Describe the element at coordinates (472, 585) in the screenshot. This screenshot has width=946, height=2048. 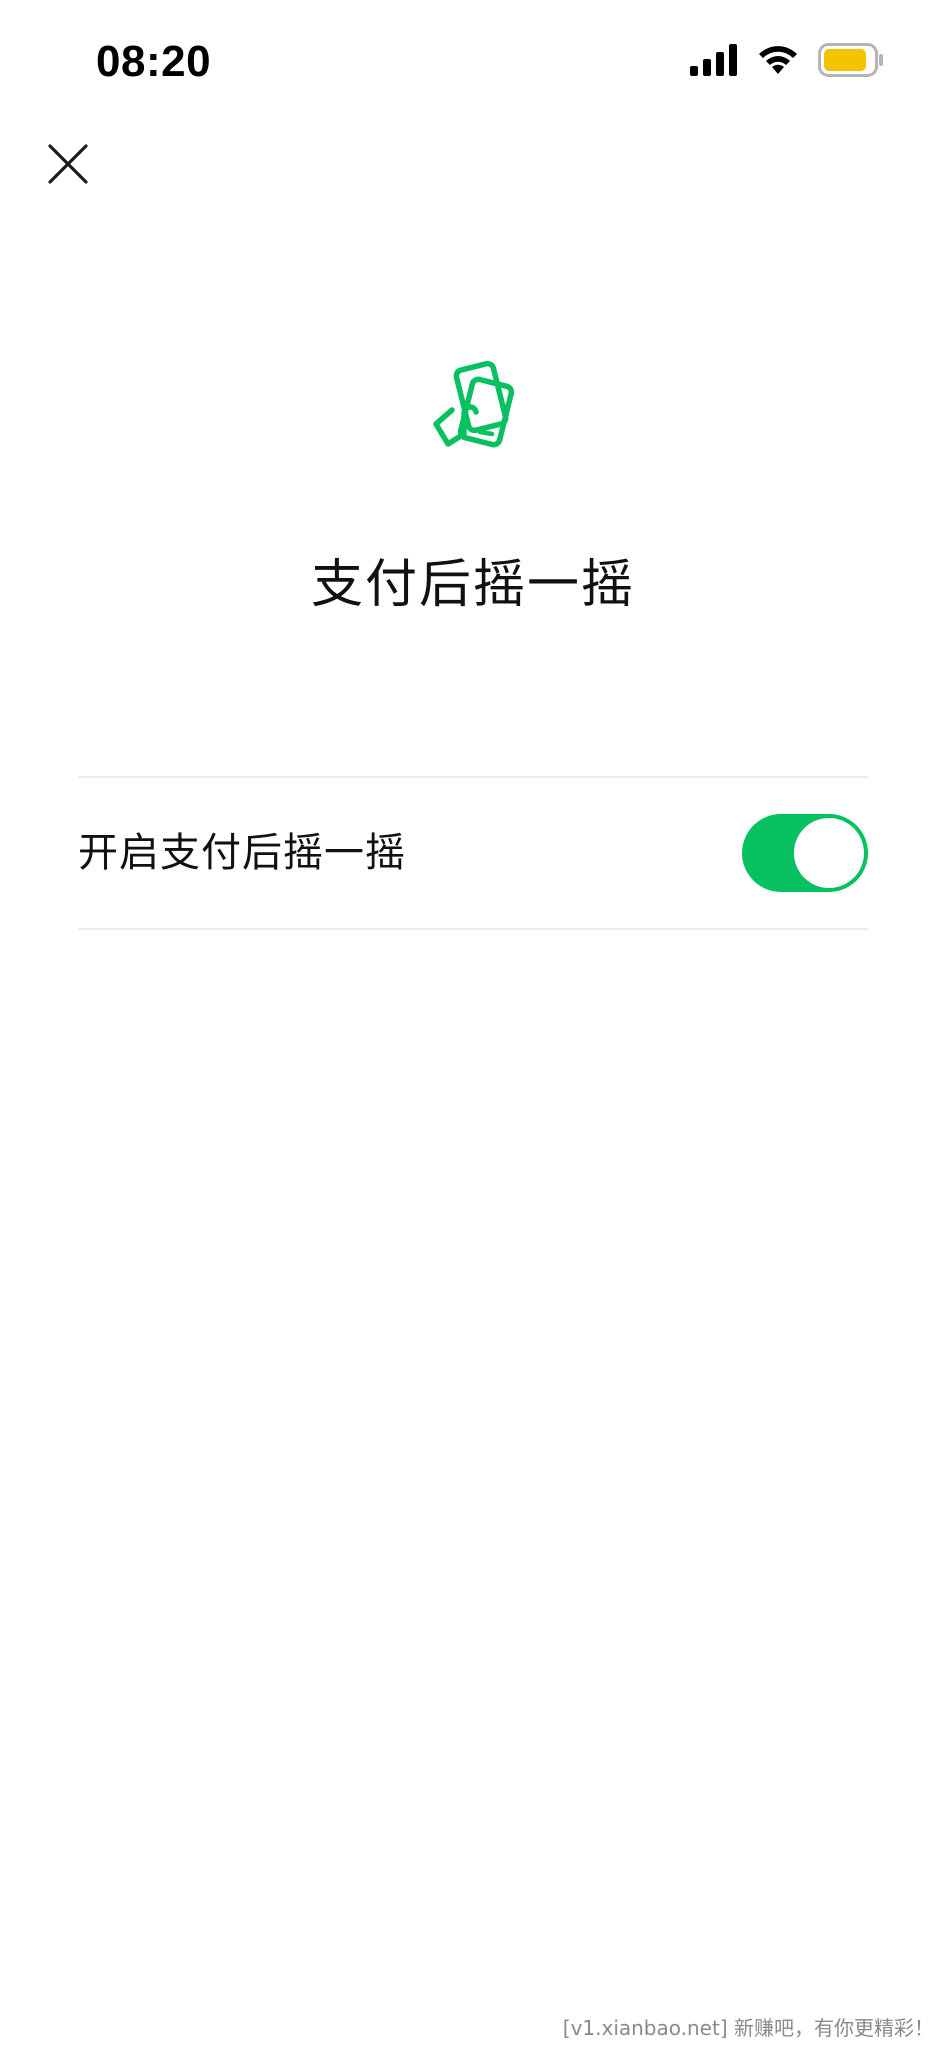
I see `page-title: 支付后摇一摇` at that location.